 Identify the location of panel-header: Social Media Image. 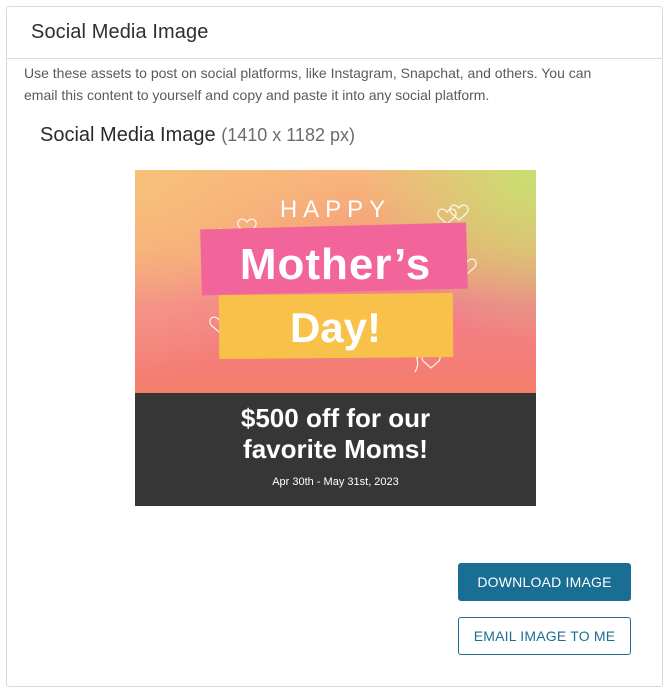
(334, 33).